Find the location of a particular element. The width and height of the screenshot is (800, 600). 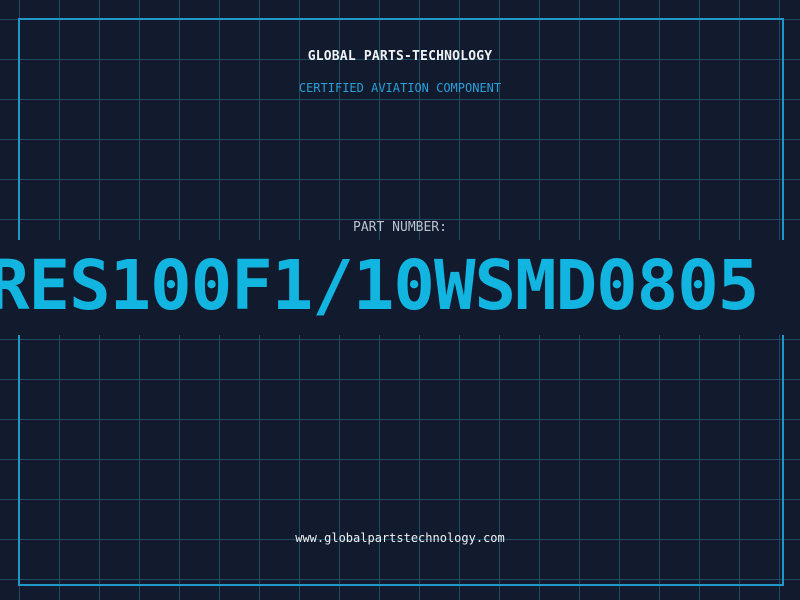

part-number-value: RES100F1/10WSMD0805 is located at coordinates (379, 286).